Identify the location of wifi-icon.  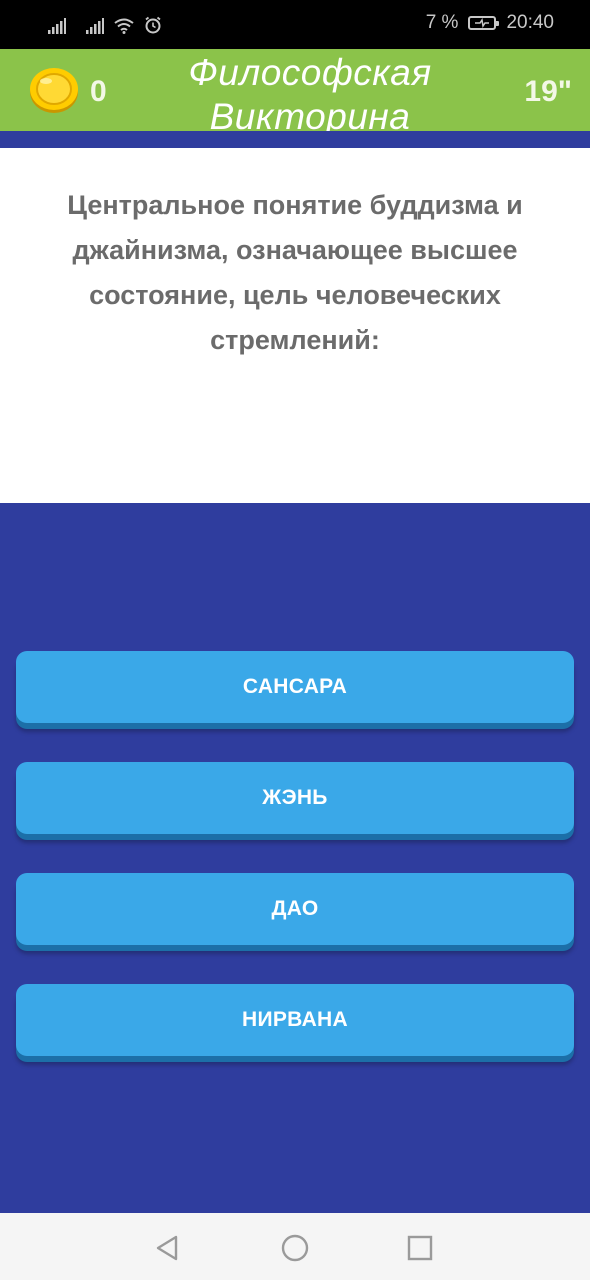
(124, 26).